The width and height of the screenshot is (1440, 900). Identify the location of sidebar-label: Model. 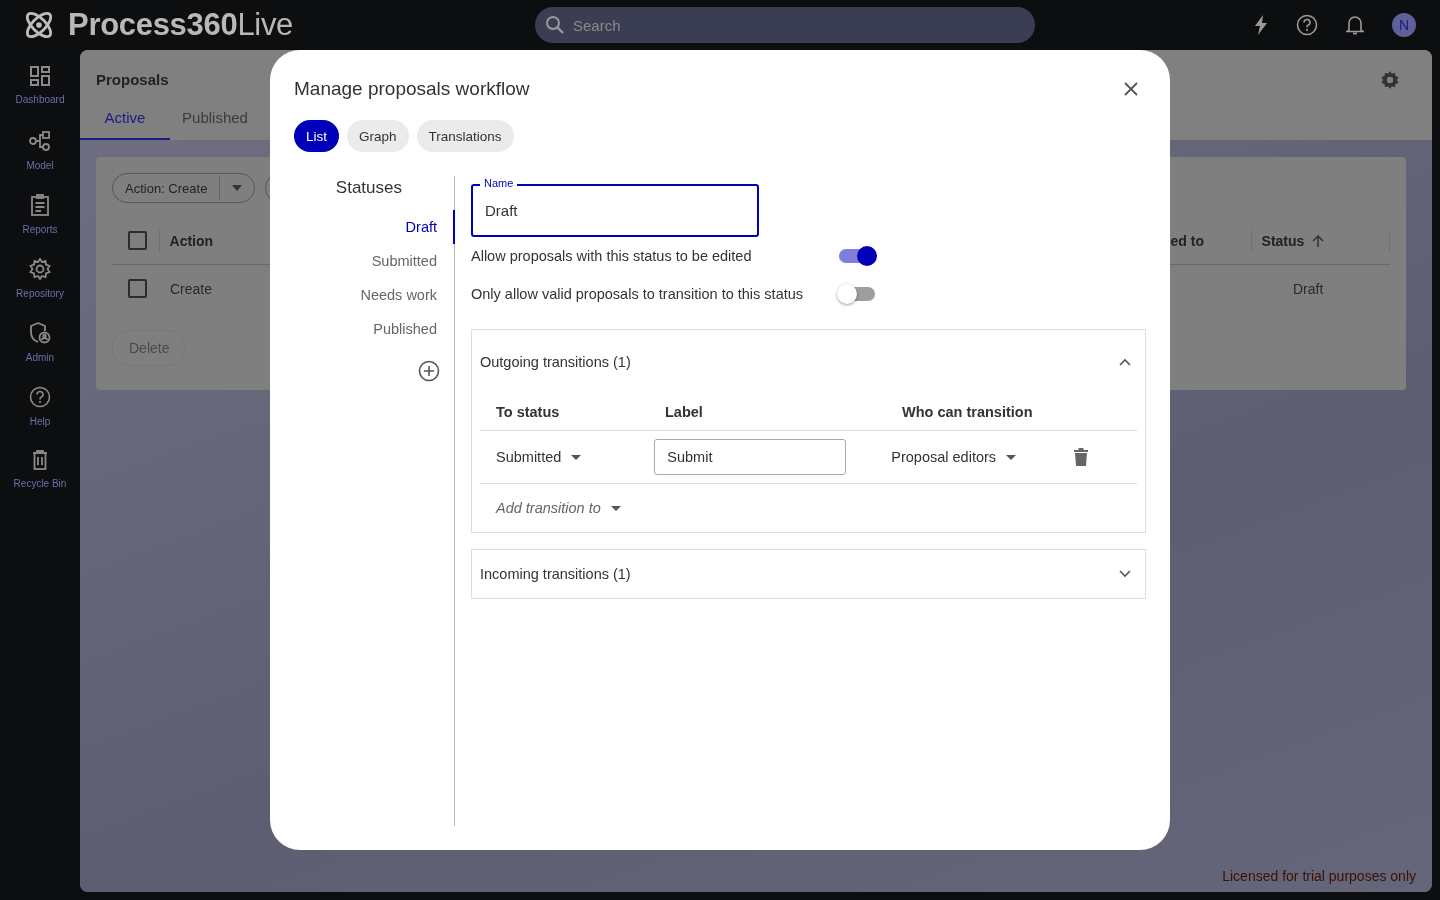
(40, 165).